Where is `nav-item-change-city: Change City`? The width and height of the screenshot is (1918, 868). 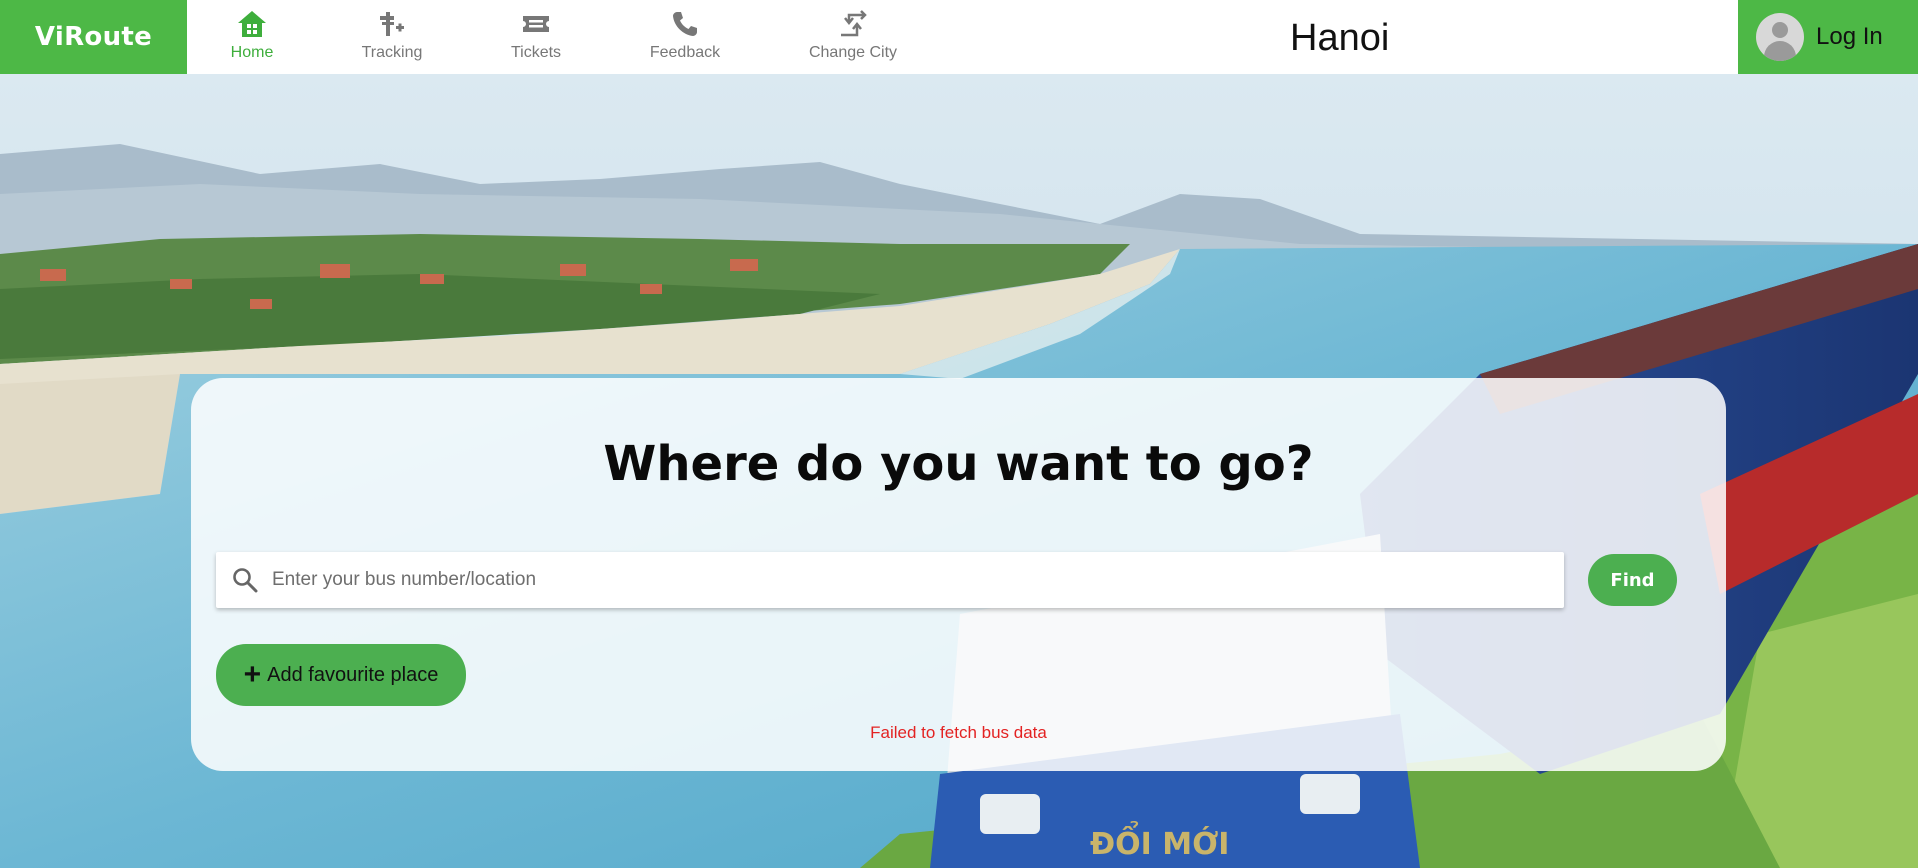
nav-item-change-city: Change City is located at coordinates (853, 38).